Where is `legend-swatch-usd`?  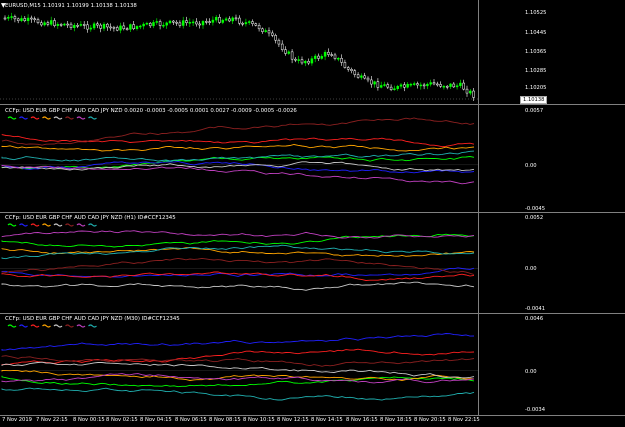
legend-swatch-usd is located at coordinates (12, 225).